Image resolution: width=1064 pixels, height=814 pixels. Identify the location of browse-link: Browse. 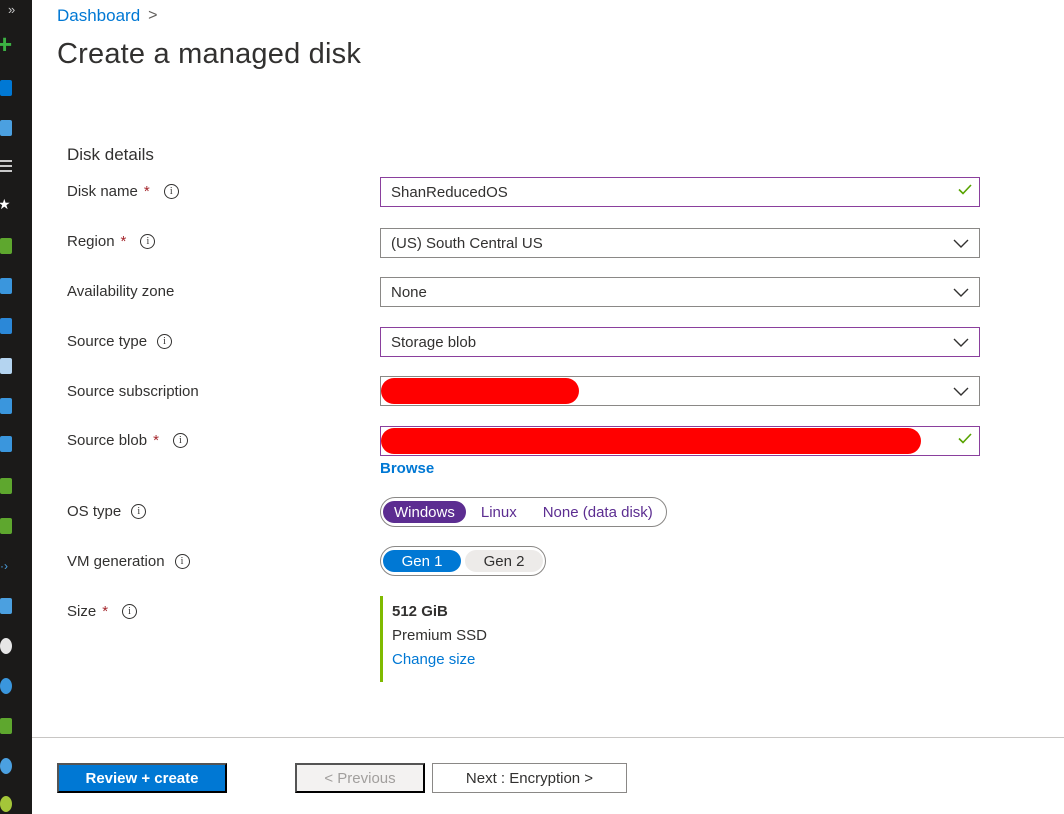
(407, 468).